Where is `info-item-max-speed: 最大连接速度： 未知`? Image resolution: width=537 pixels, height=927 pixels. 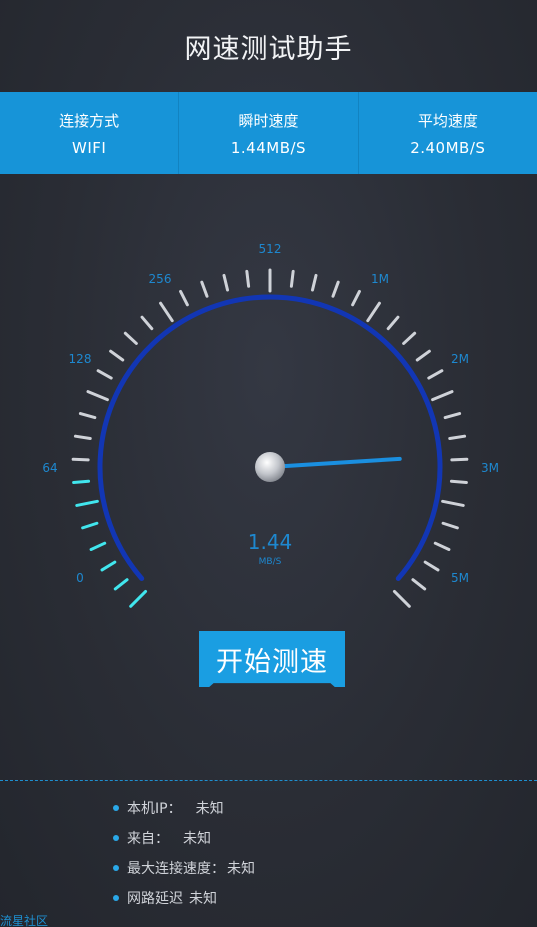
info-item-max-speed: 最大连接速度： 未知 is located at coordinates (184, 868).